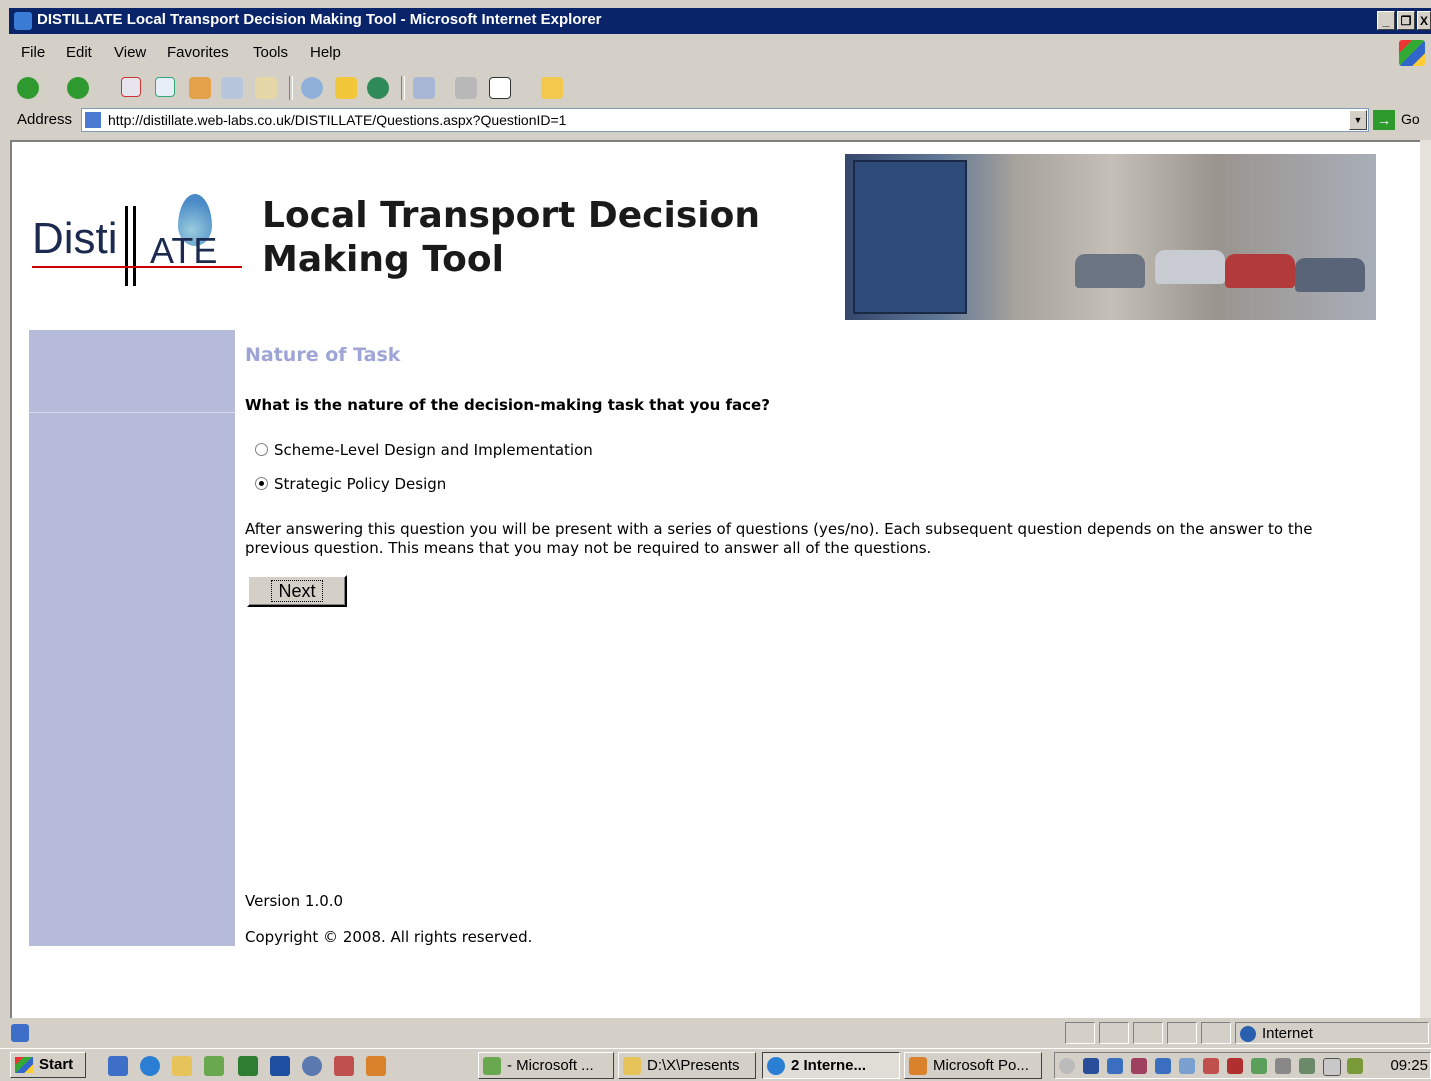 Image resolution: width=1431 pixels, height=1081 pixels. What do you see at coordinates (165, 87) in the screenshot?
I see `refresh-icon` at bounding box center [165, 87].